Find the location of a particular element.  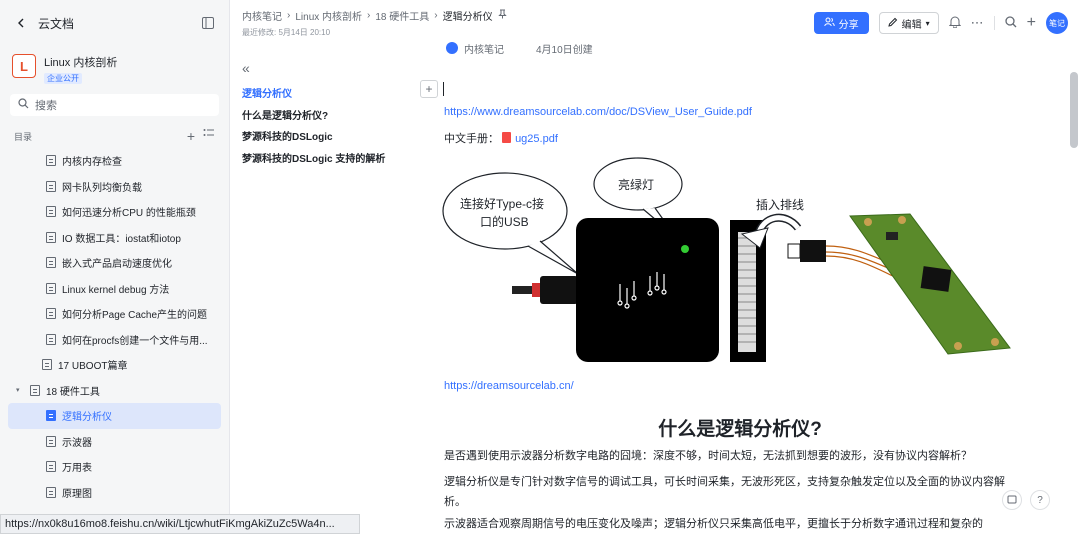

sidebar-tree-label: 嵌入式产品启动速度优化 is located at coordinates (117, 265).